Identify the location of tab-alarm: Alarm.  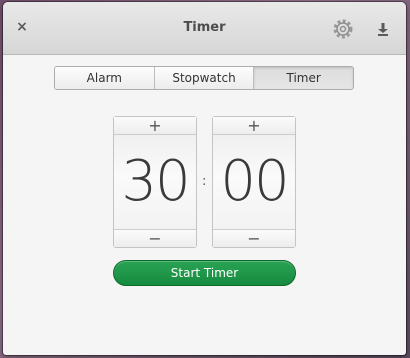
(105, 78).